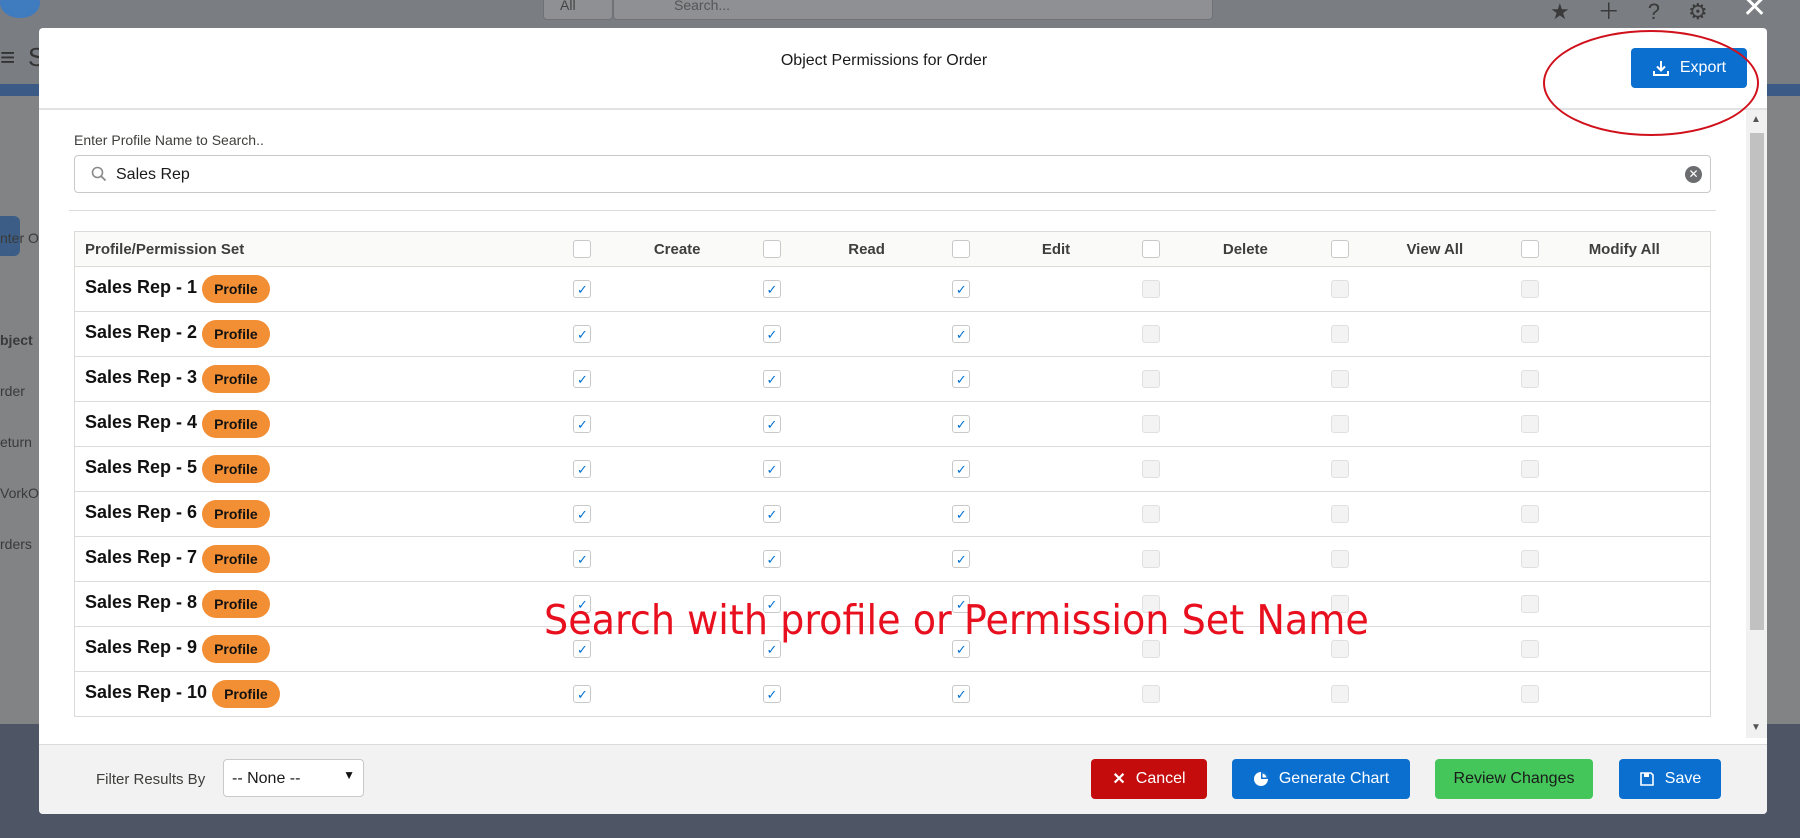  Describe the element at coordinates (1670, 779) in the screenshot. I see `save-button: Save` at that location.